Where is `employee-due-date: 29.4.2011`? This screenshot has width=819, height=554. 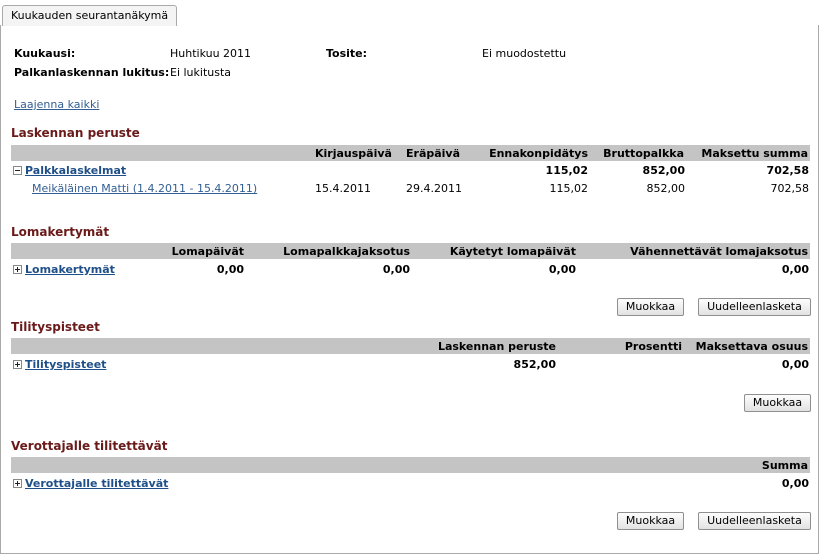 employee-due-date: 29.4.2011 is located at coordinates (434, 188).